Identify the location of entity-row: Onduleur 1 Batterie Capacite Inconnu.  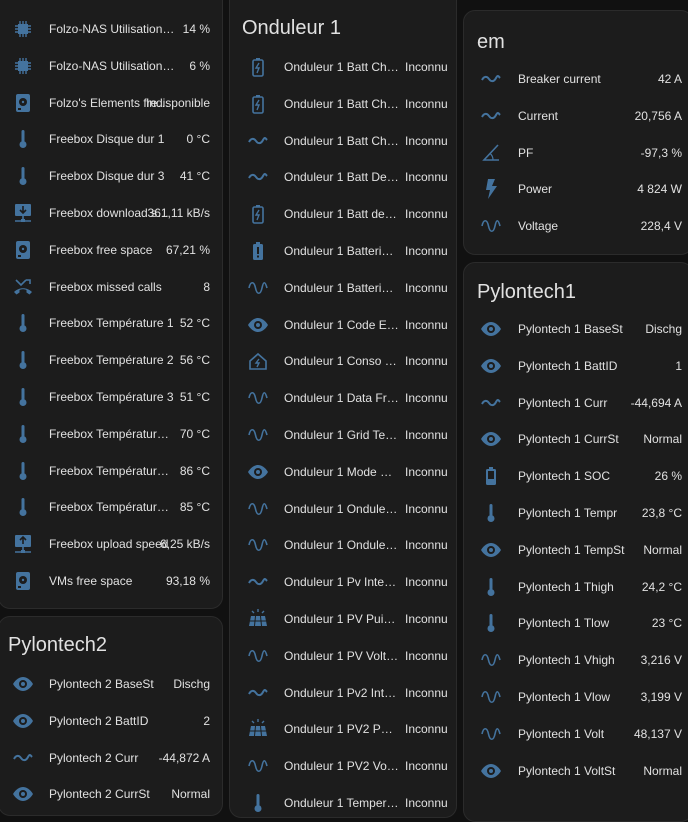
(343, 251).